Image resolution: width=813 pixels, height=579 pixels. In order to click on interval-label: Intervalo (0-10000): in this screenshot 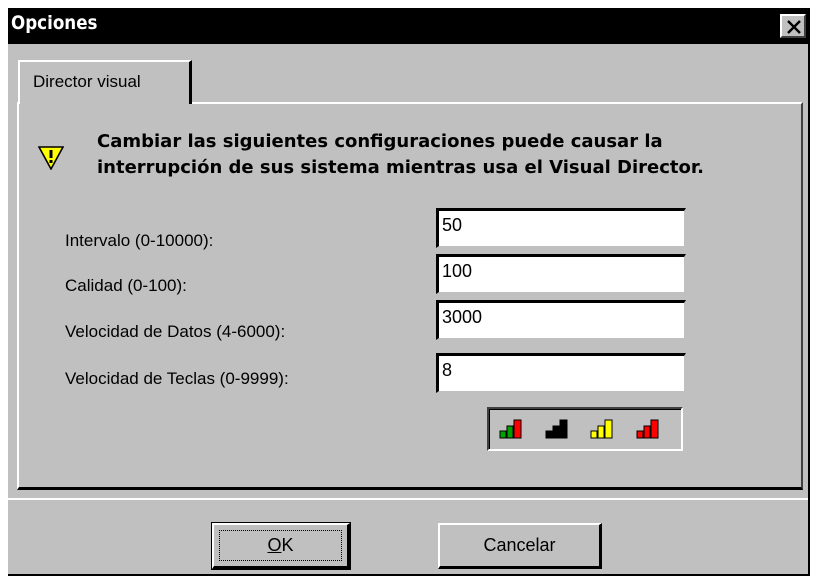, I will do `click(139, 240)`.